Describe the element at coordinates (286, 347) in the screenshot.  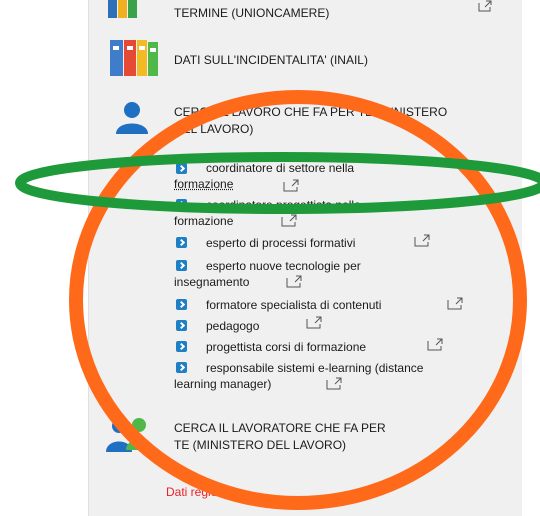
I see `job-link-6: progettista corsi di formazione` at that location.